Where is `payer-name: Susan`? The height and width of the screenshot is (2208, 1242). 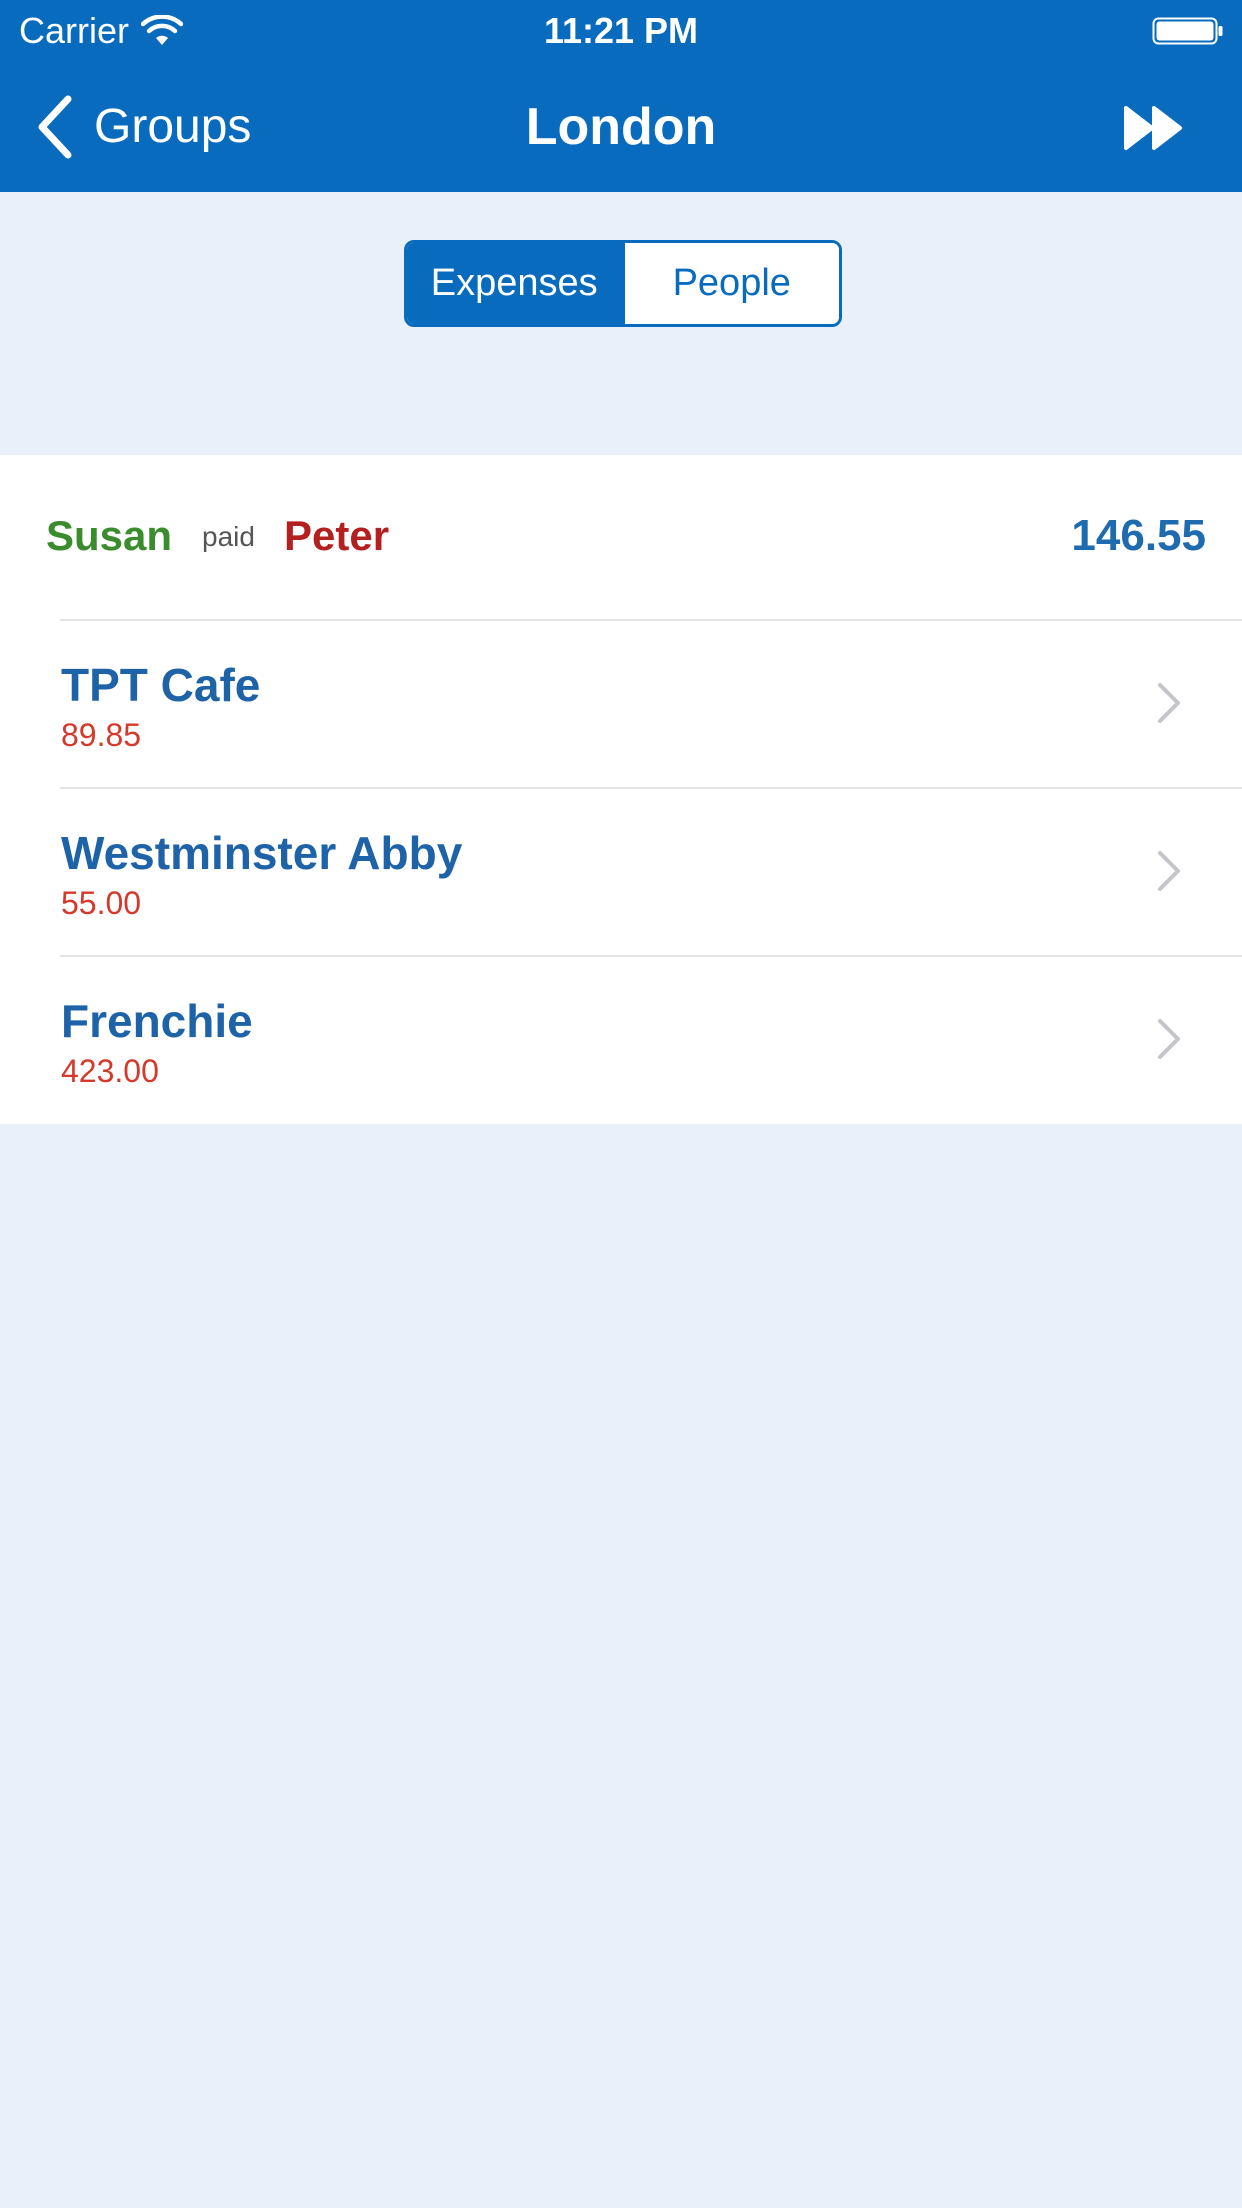 payer-name: Susan is located at coordinates (109, 535).